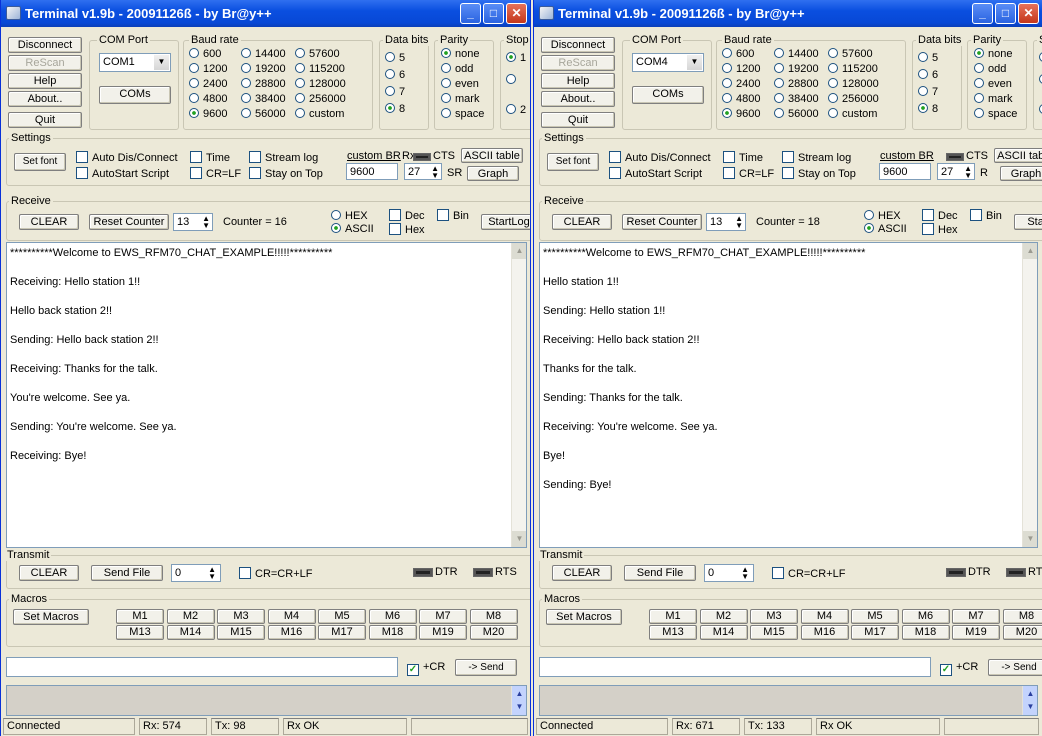  What do you see at coordinates (735, 667) in the screenshot?
I see `send-input` at bounding box center [735, 667].